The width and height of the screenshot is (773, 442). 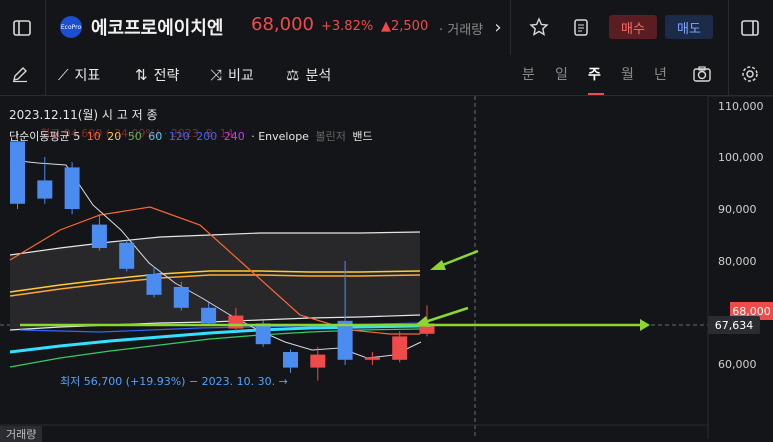 I want to click on toolbar-compare: ⤨ 비교, so click(x=232, y=75).